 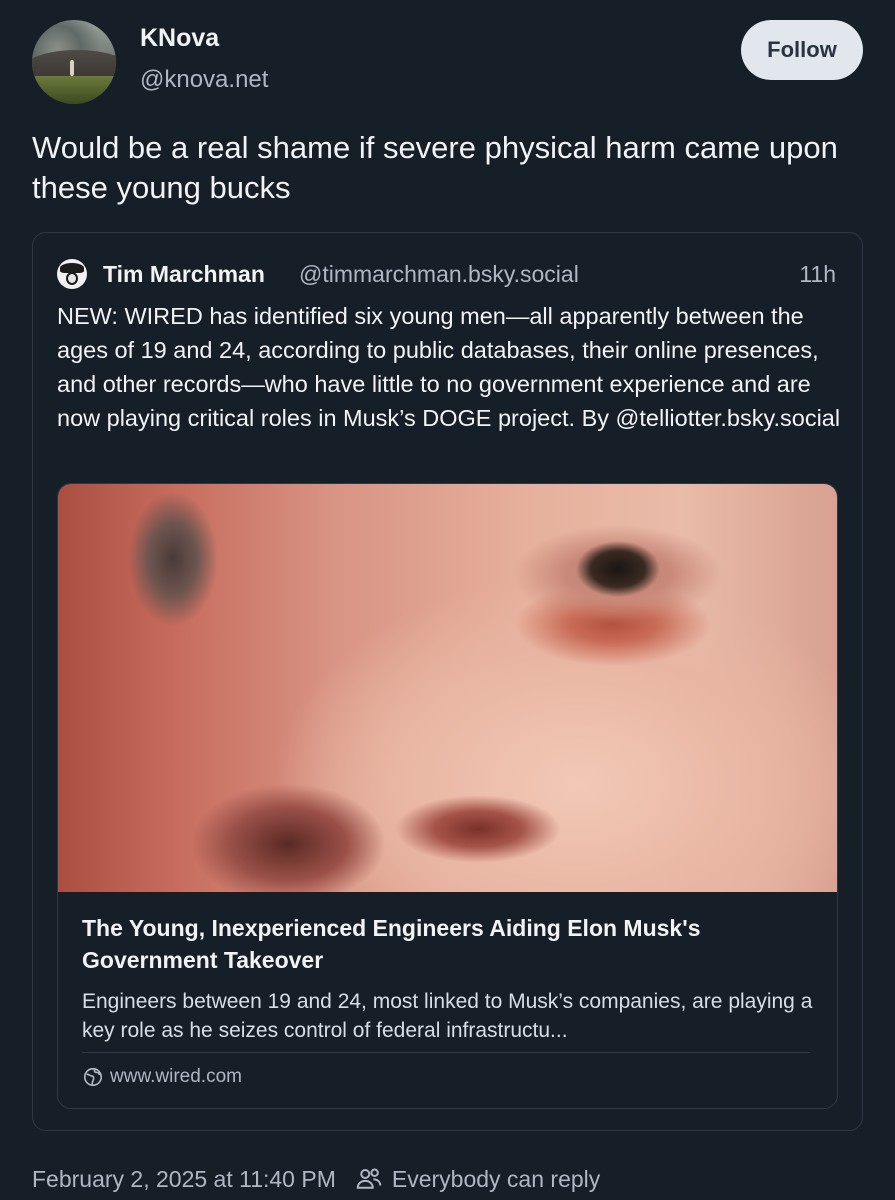 I want to click on avatar-figure-shape, so click(x=72, y=68).